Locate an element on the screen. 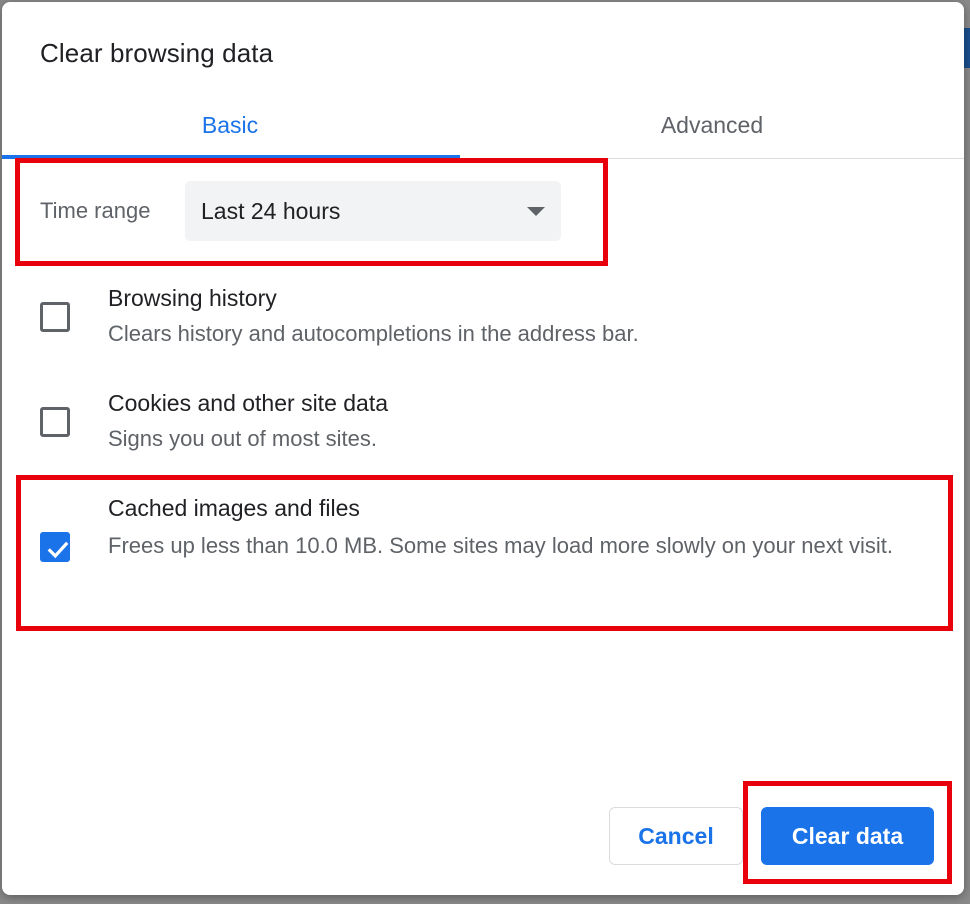 The width and height of the screenshot is (970, 904). cached-images-checkbox is located at coordinates (55, 547).